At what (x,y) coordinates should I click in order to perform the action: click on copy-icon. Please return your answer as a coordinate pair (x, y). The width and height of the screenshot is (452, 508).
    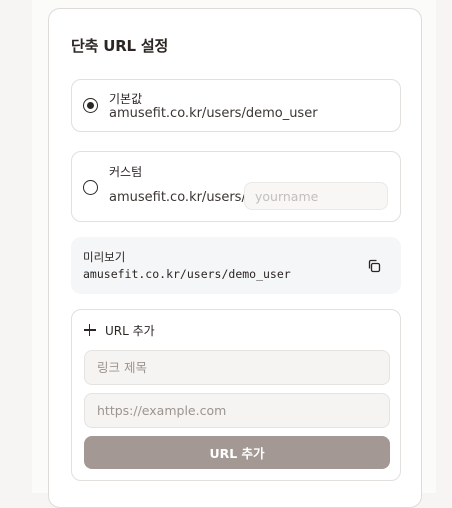
    Looking at the image, I should click on (374, 266).